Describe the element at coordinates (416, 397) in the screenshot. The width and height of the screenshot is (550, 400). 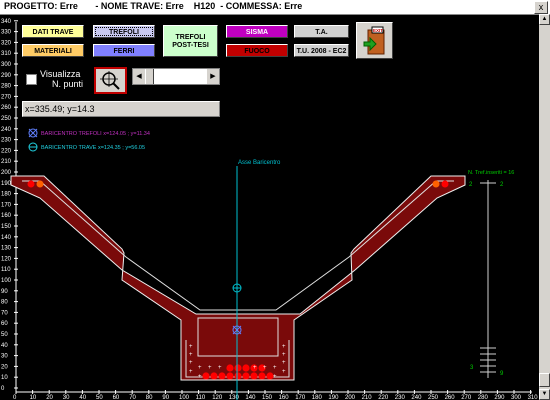
I see `x-tick-label: 240` at that location.